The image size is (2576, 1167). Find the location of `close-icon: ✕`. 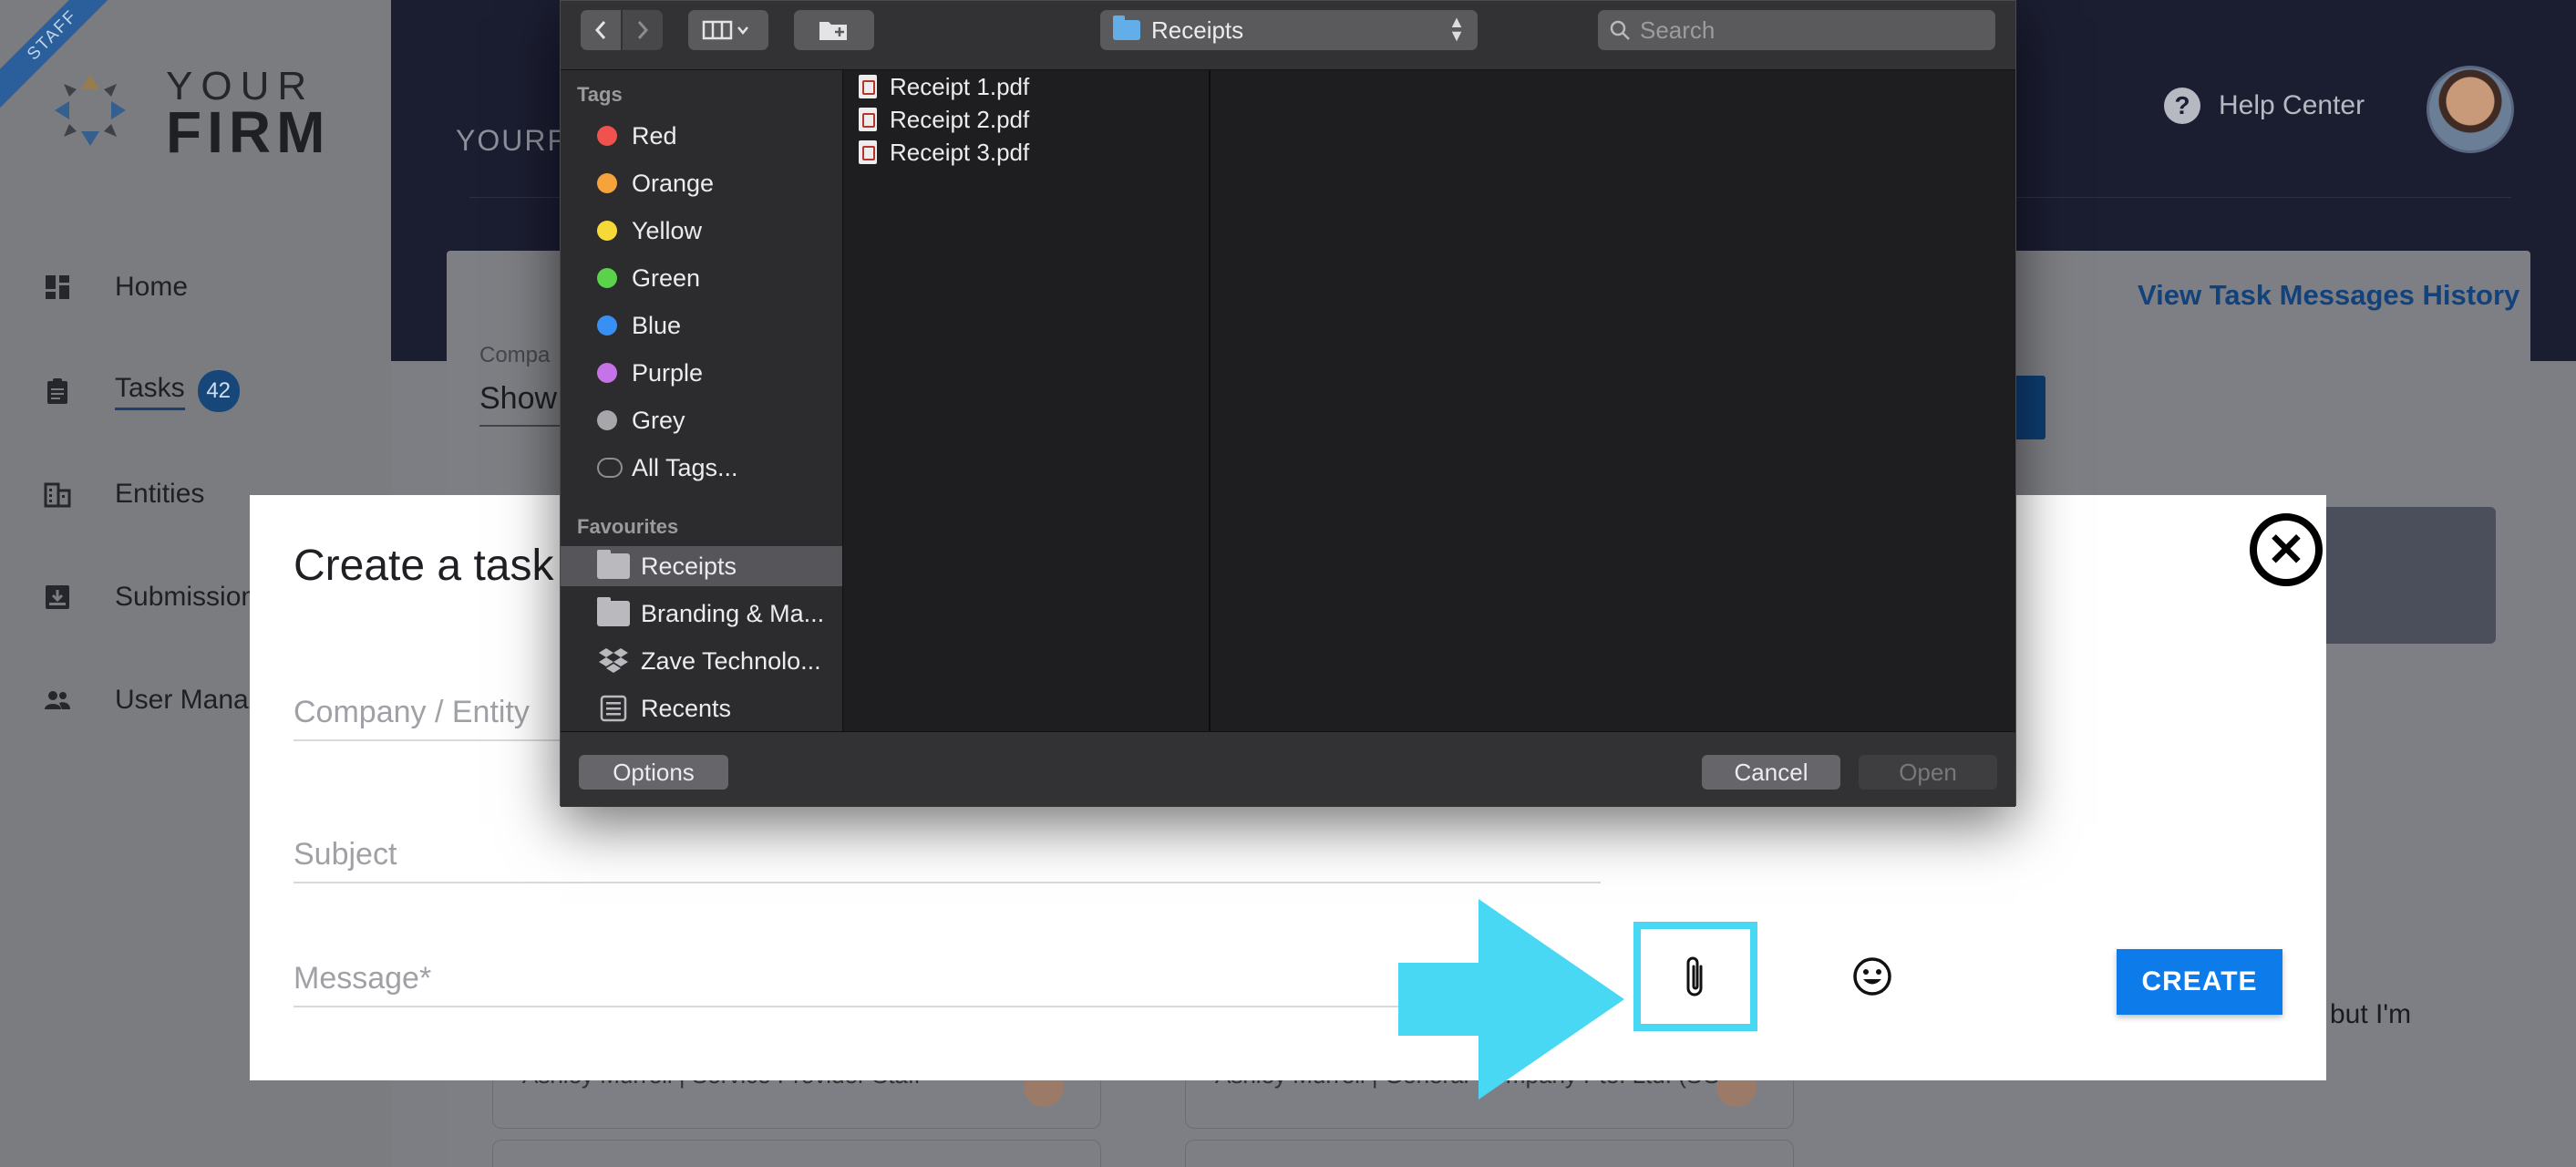

close-icon: ✕ is located at coordinates (2286, 550).